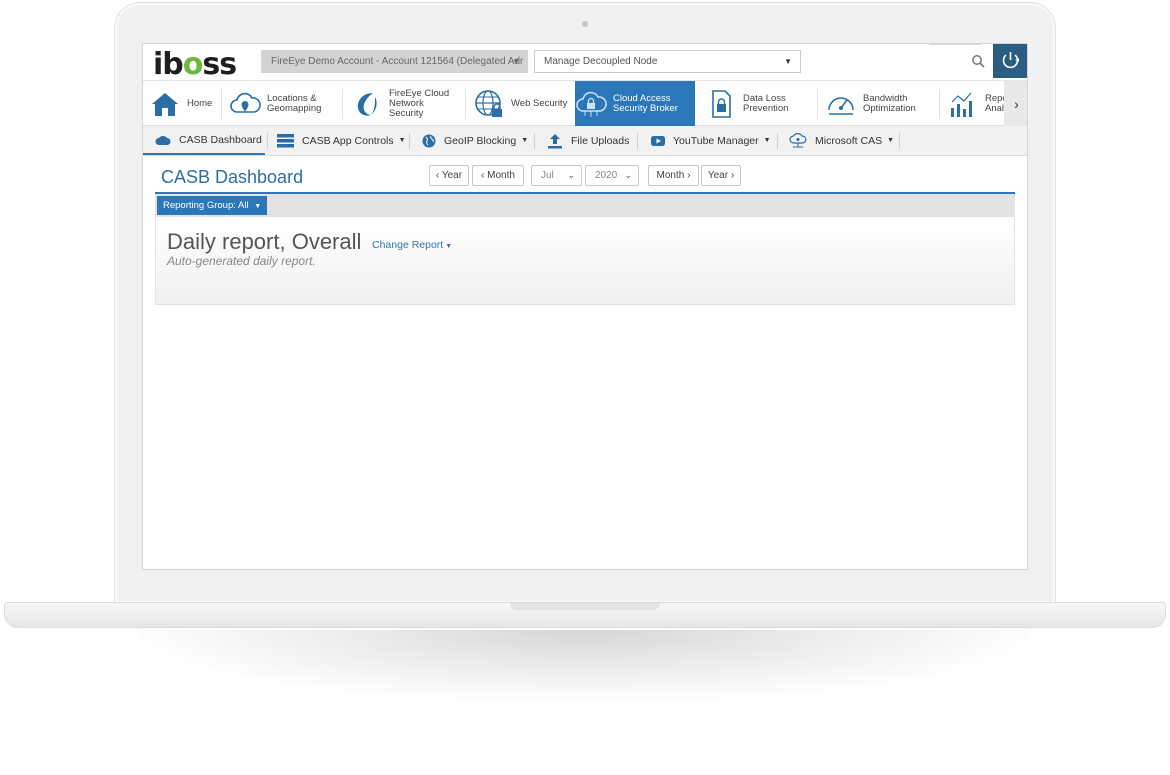  Describe the element at coordinates (285, 140) in the screenshot. I see `server-icon` at that location.